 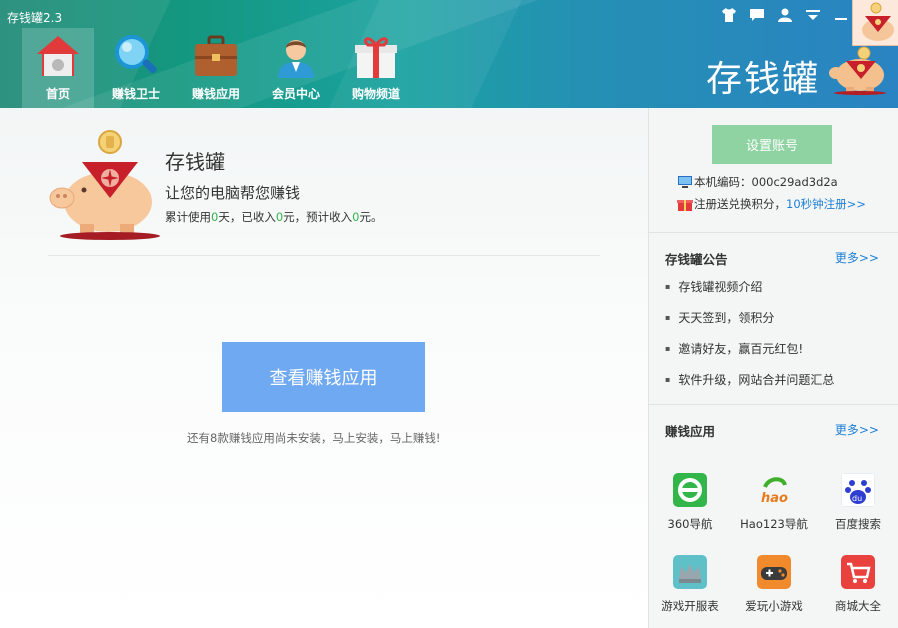 What do you see at coordinates (314, 438) in the screenshot?
I see `uninstalled-apps-note: 还有8款赚钱应用尚未安装，马上安装，马上赚钱!` at bounding box center [314, 438].